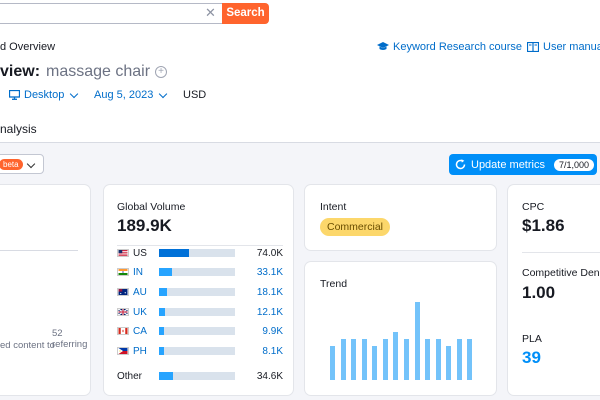 The image size is (600, 400). I want to click on beta-badge: beta, so click(11, 164).